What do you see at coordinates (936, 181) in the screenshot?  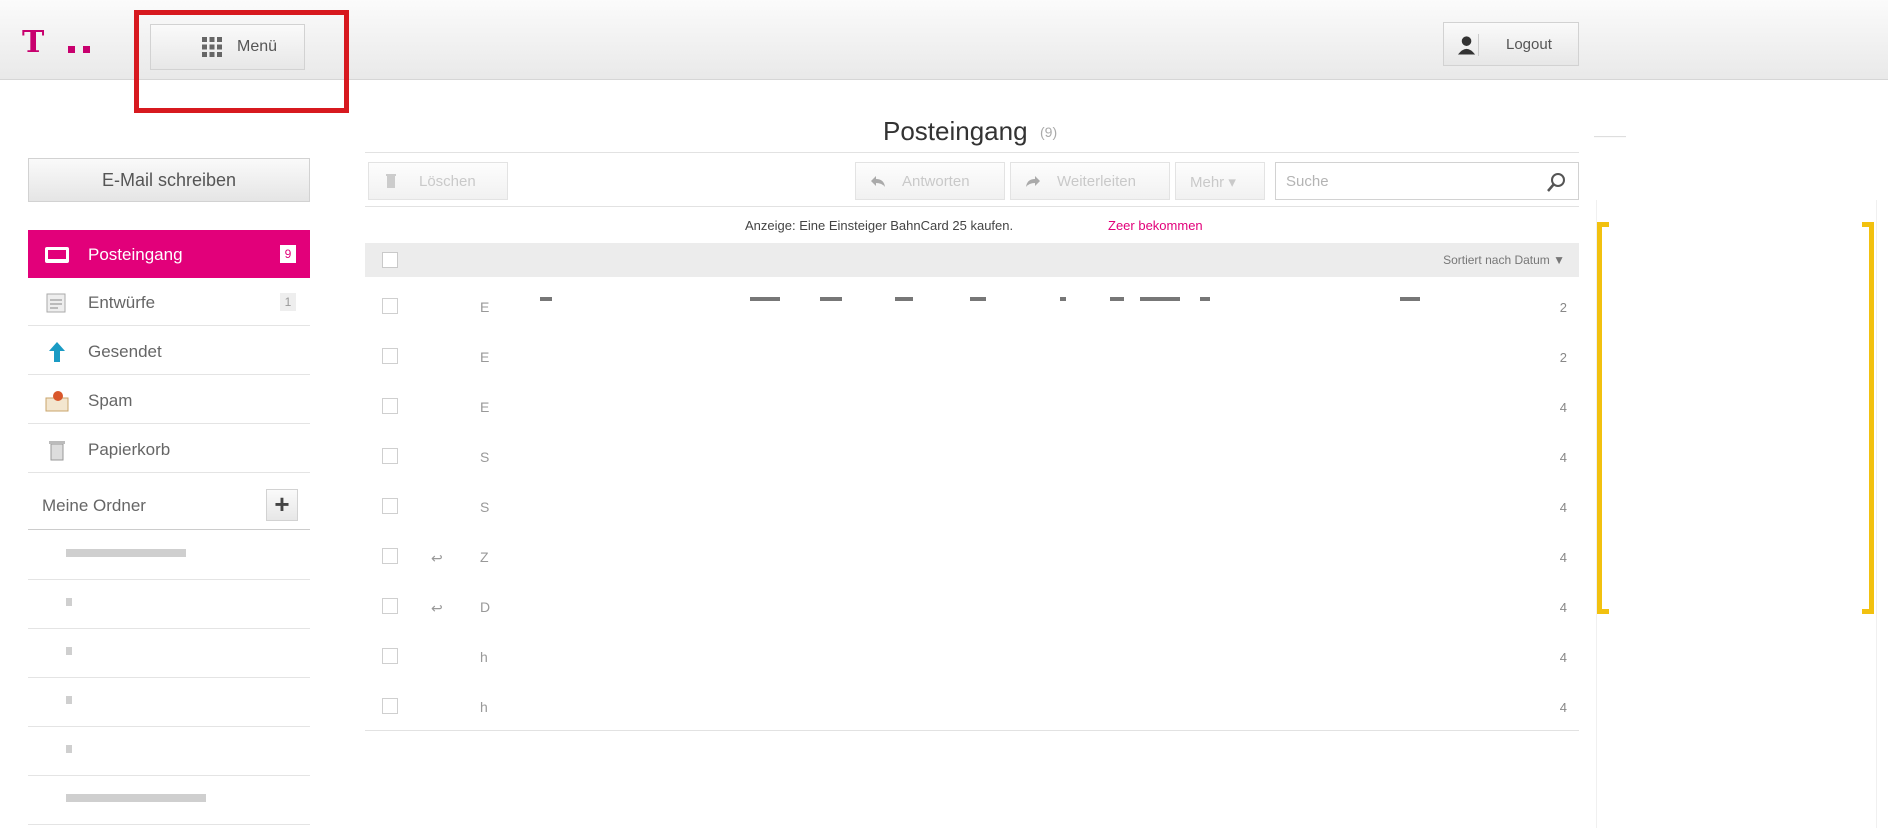 I see `reply-label: Antworten` at bounding box center [936, 181].